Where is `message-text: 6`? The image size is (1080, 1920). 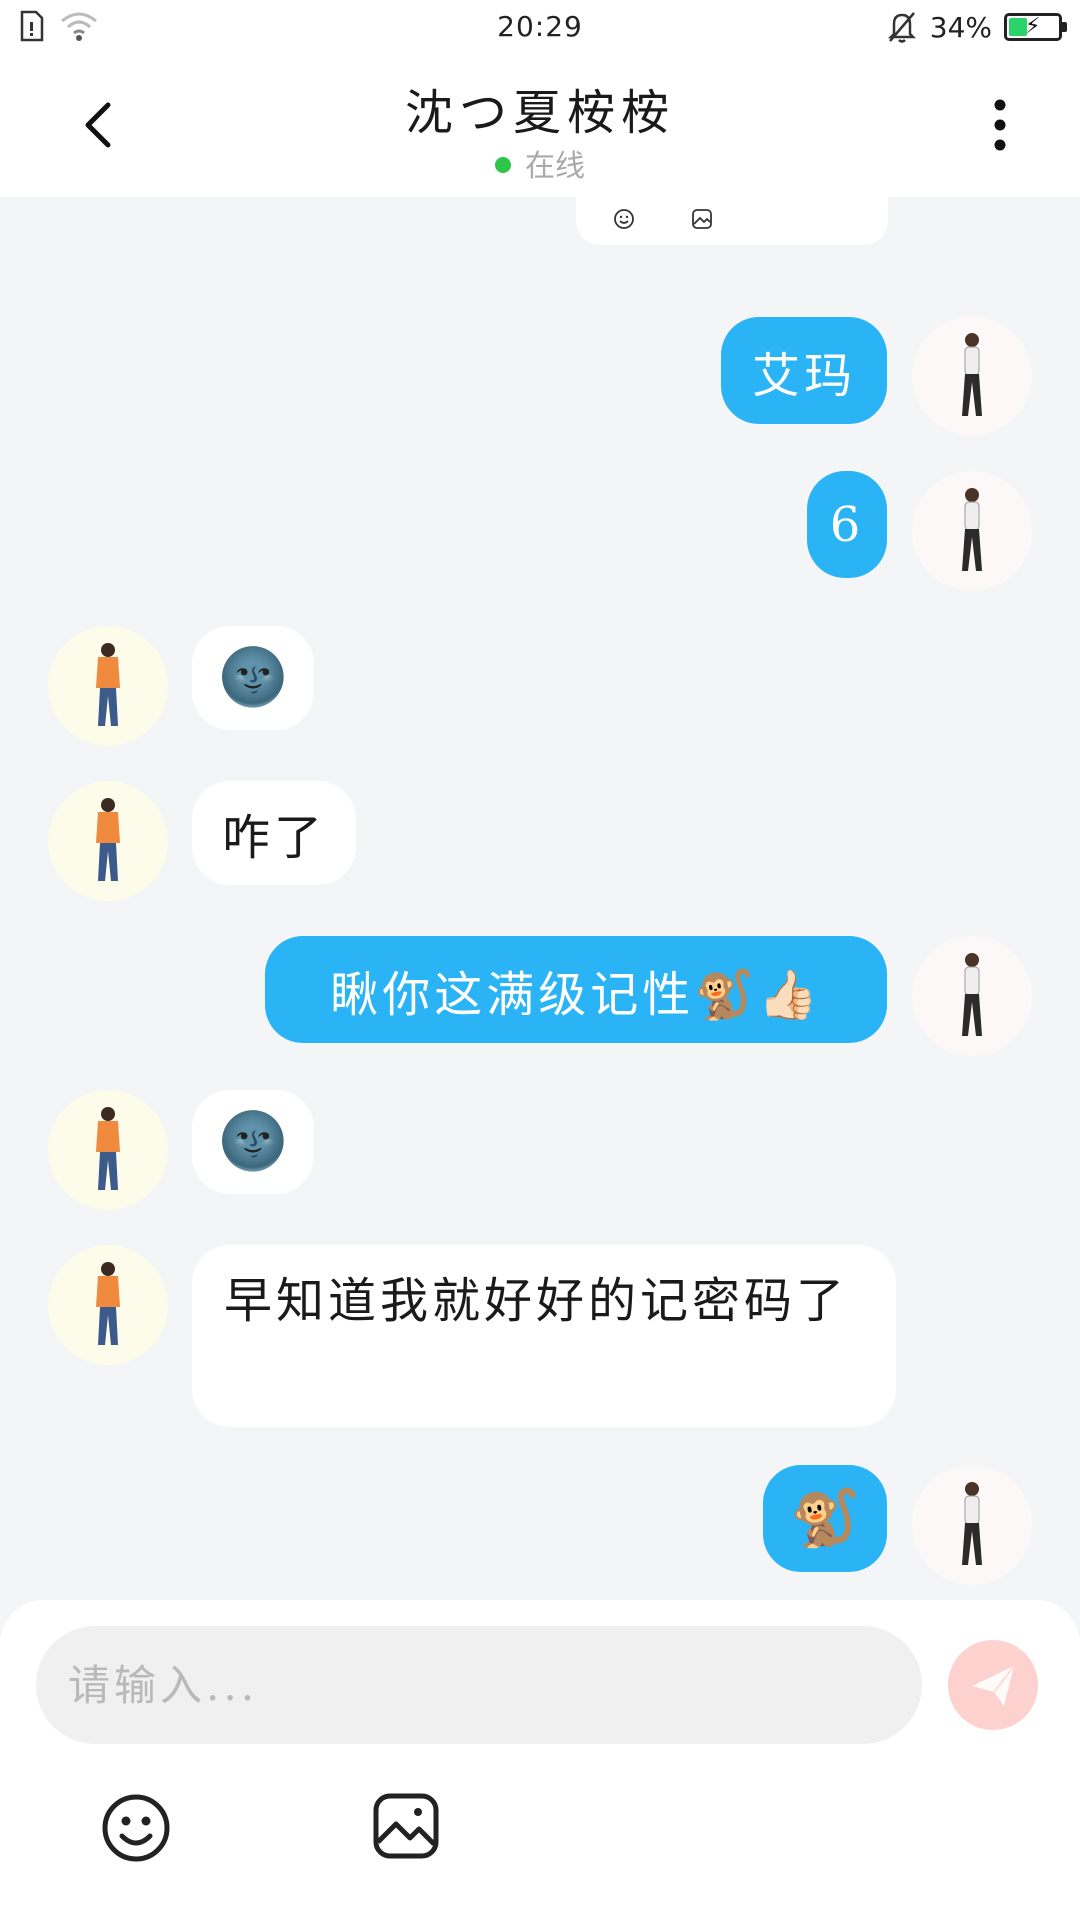 message-text: 6 is located at coordinates (847, 524).